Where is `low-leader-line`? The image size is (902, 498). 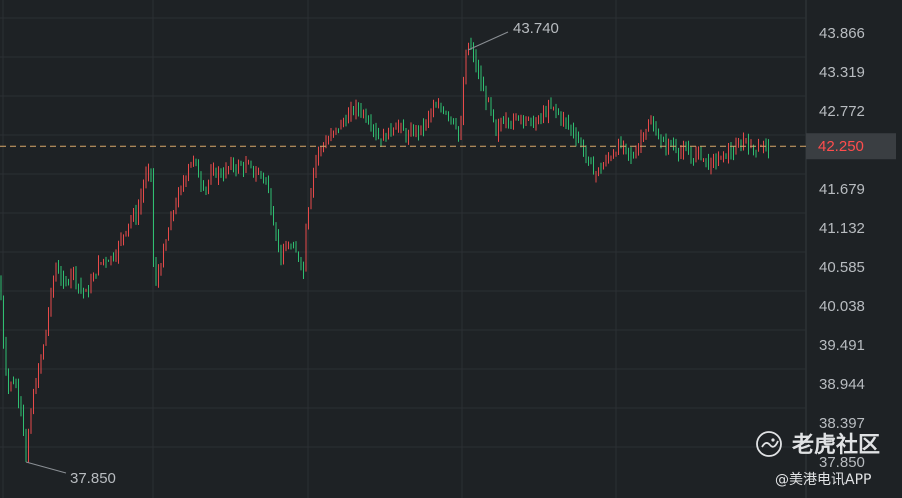
low-leader-line is located at coordinates (46, 467).